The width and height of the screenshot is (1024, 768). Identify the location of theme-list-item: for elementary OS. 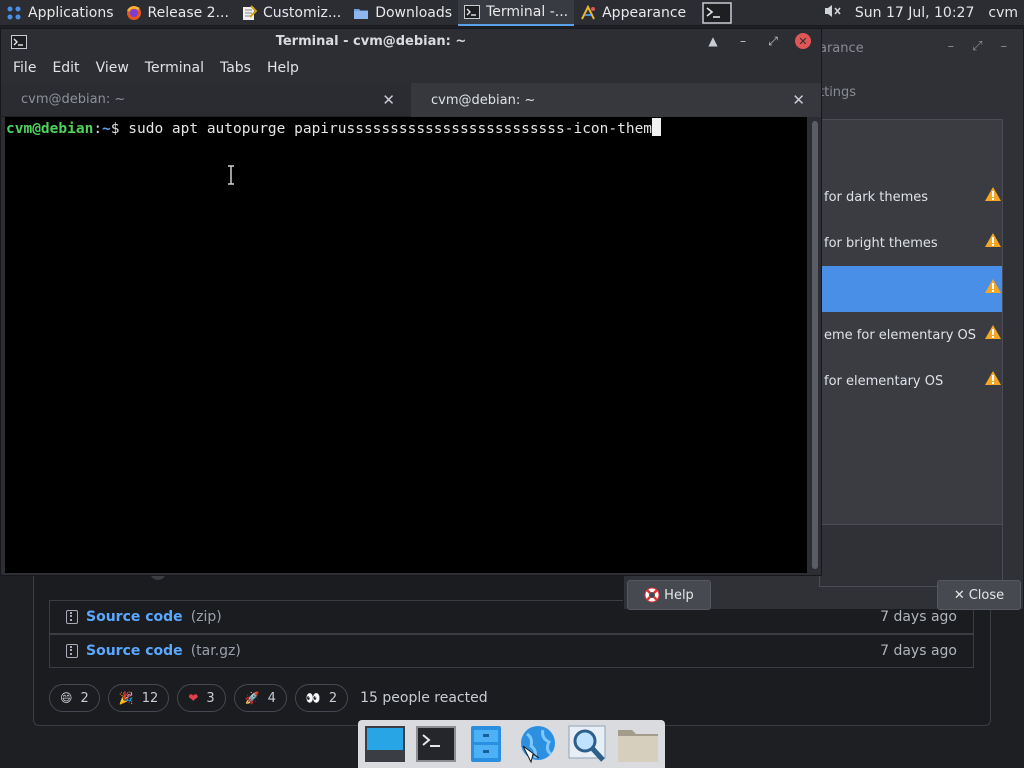
(911, 381).